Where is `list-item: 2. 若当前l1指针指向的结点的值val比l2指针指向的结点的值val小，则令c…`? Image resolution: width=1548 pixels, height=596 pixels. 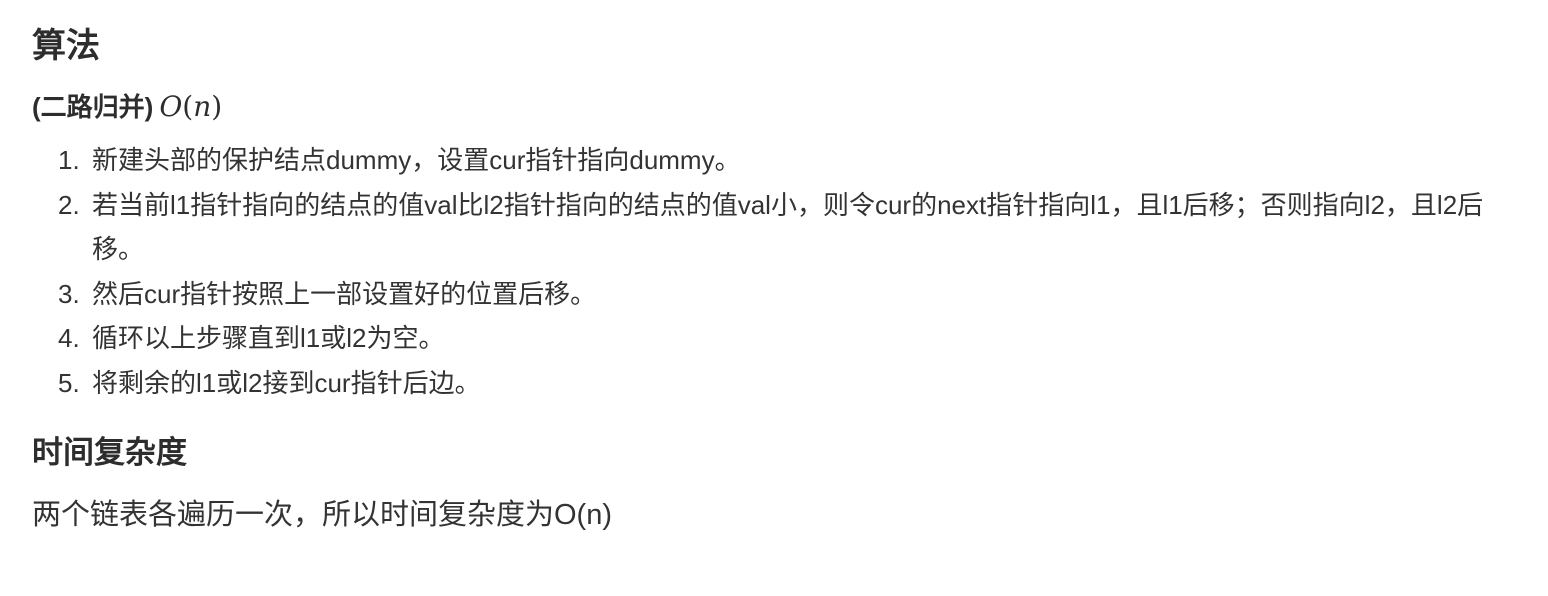 list-item: 2. 若当前l1指针指向的结点的值val比l2指针指向的结点的值val小，则令c… is located at coordinates (772, 227).